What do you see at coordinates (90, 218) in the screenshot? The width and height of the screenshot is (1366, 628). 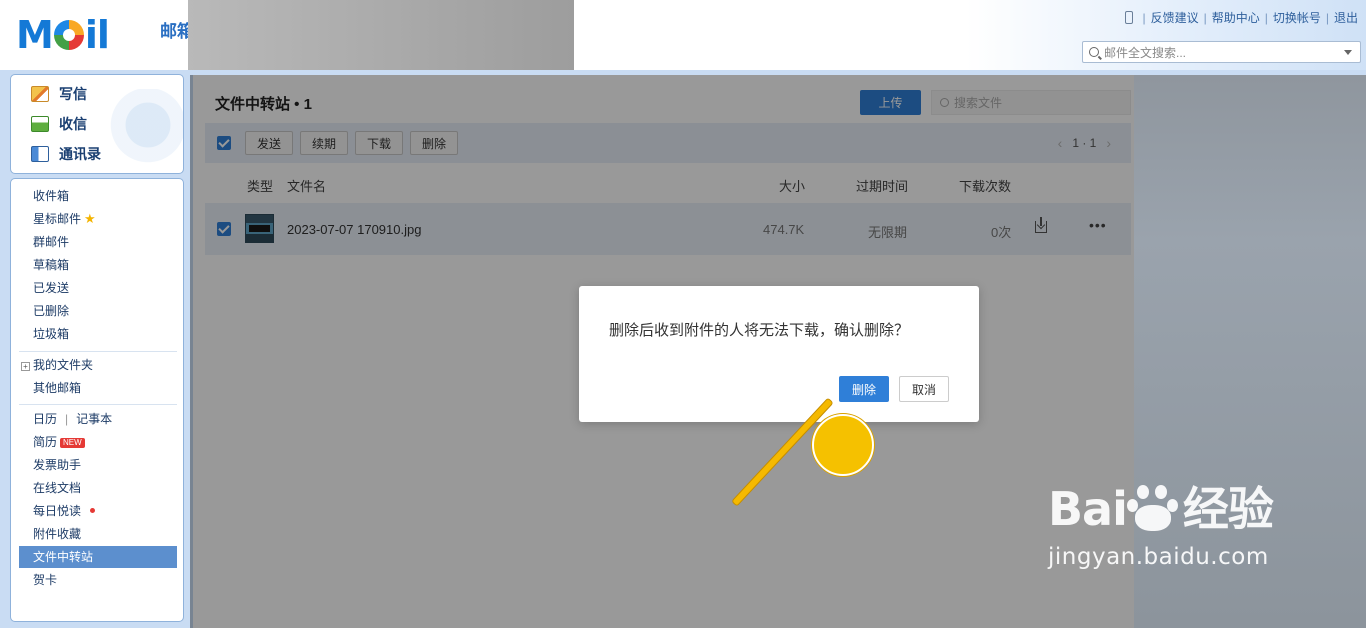 I see `star-icon: ★` at bounding box center [90, 218].